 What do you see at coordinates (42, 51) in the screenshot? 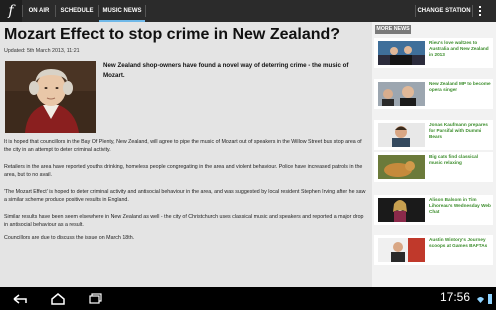
I see `article-updated: Updated: 5th March 2013, 11:21` at bounding box center [42, 51].